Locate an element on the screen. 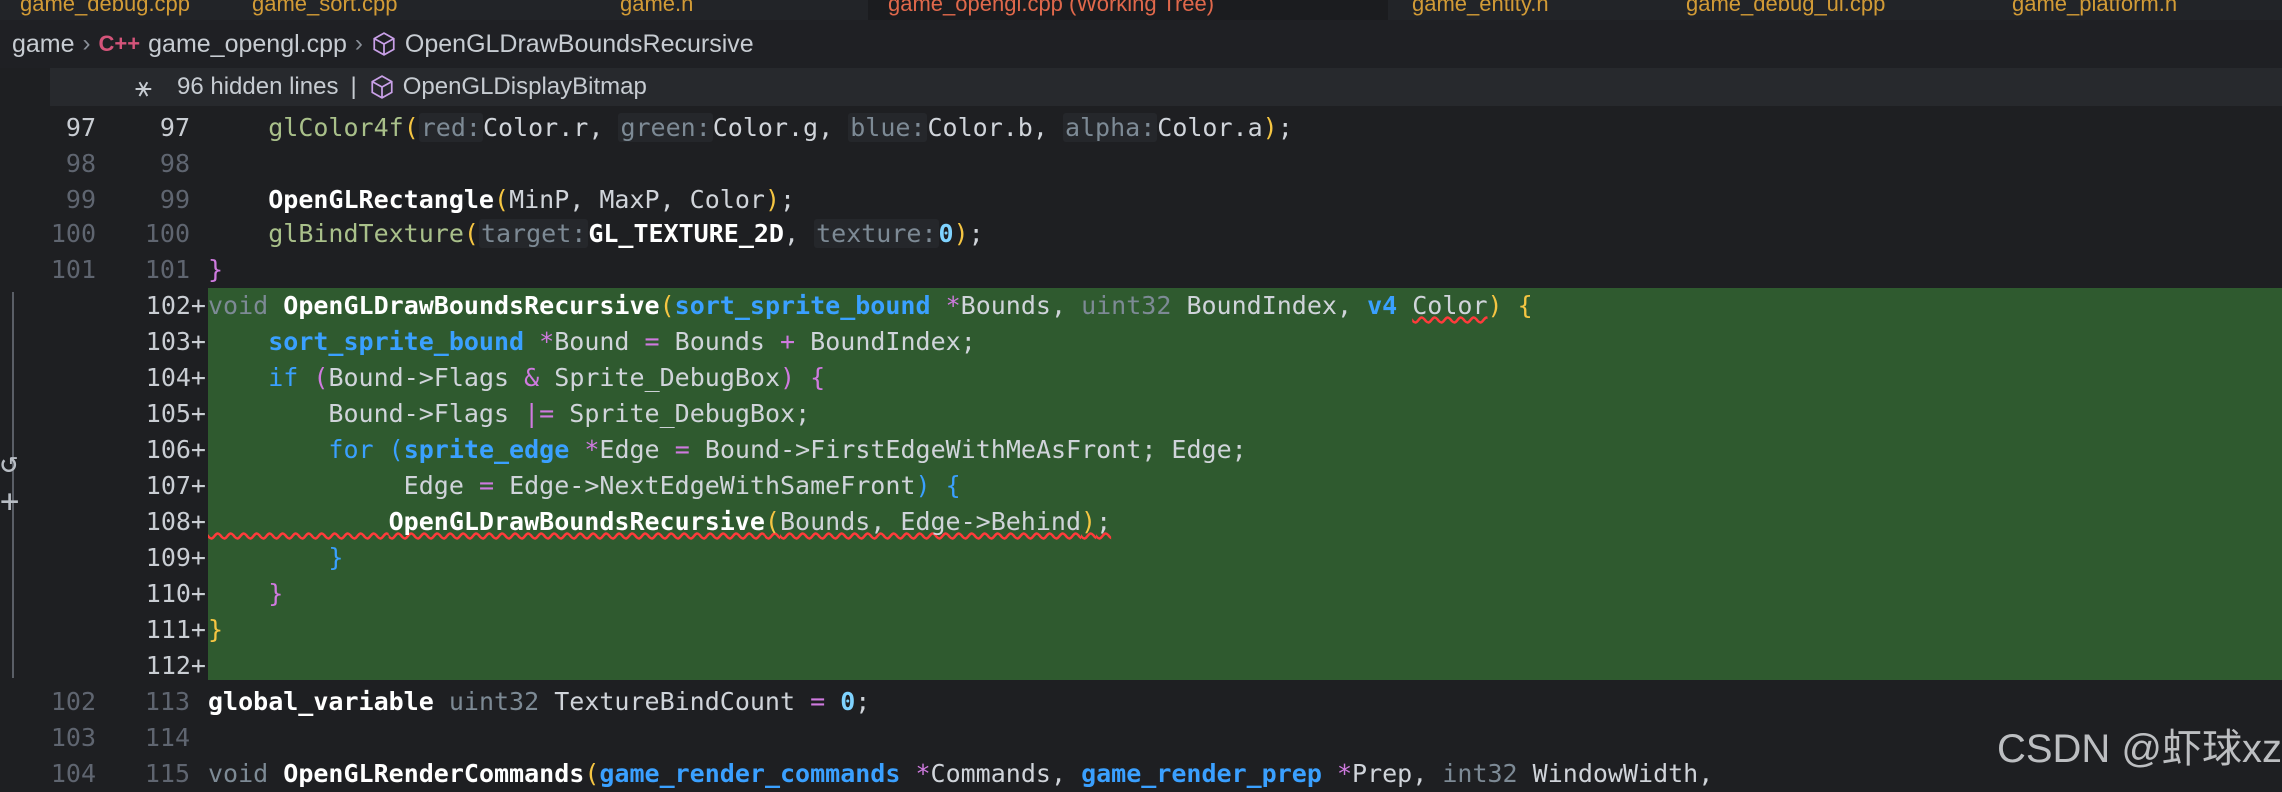  line-number-old: 104 is located at coordinates (73, 773).